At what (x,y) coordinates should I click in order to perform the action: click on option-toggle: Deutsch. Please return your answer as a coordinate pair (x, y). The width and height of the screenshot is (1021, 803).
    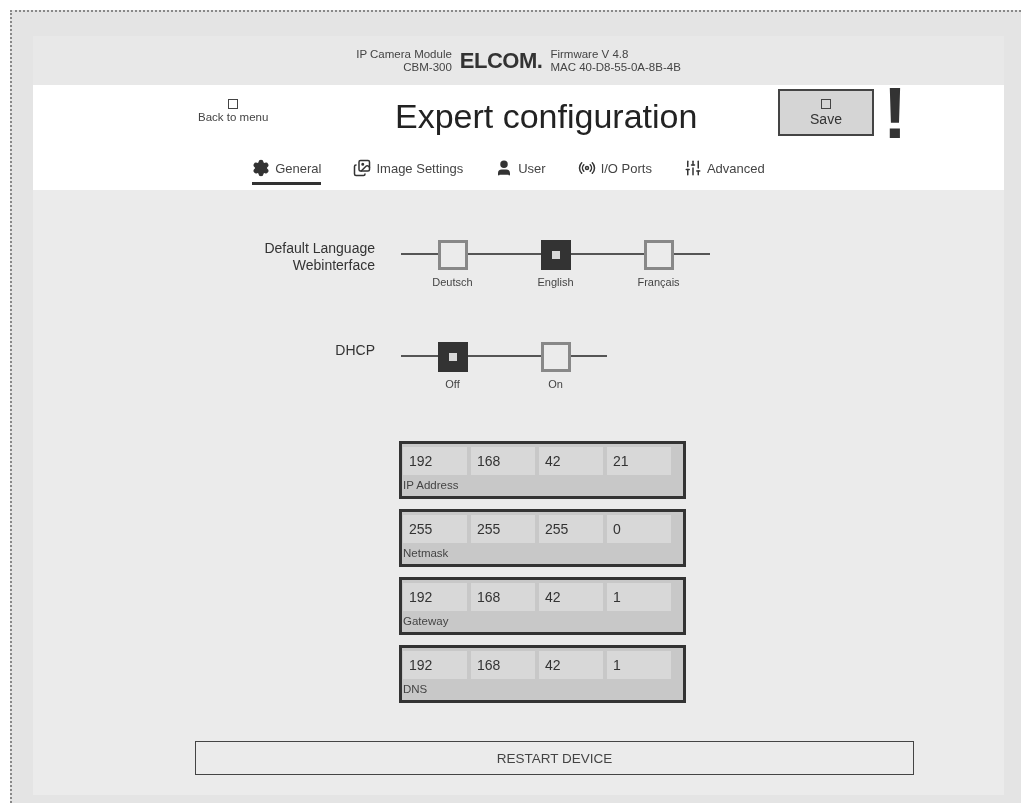
    Looking at the image, I should click on (452, 270).